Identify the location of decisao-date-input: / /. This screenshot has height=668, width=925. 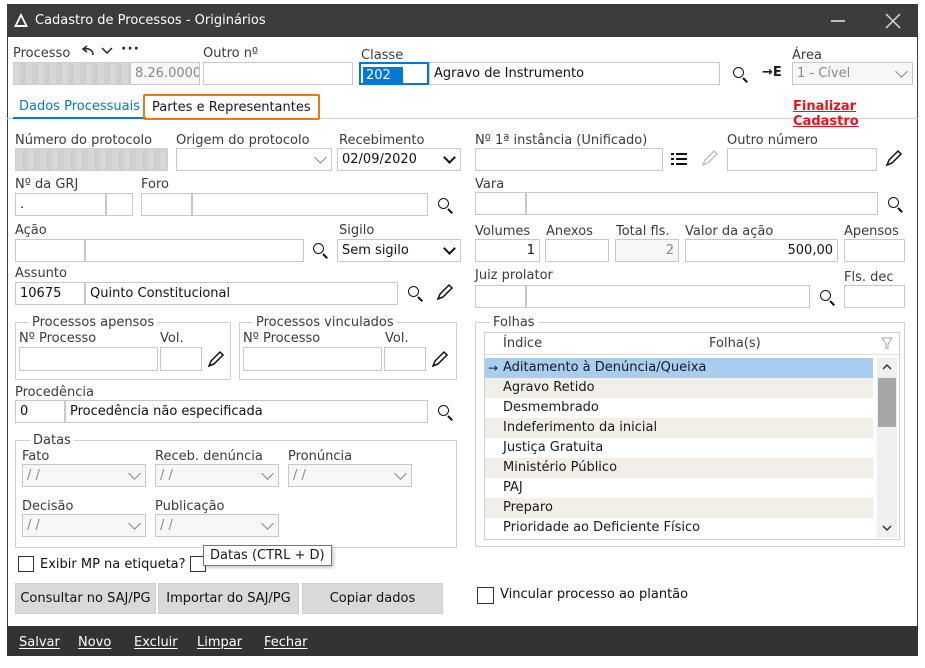
(84, 525).